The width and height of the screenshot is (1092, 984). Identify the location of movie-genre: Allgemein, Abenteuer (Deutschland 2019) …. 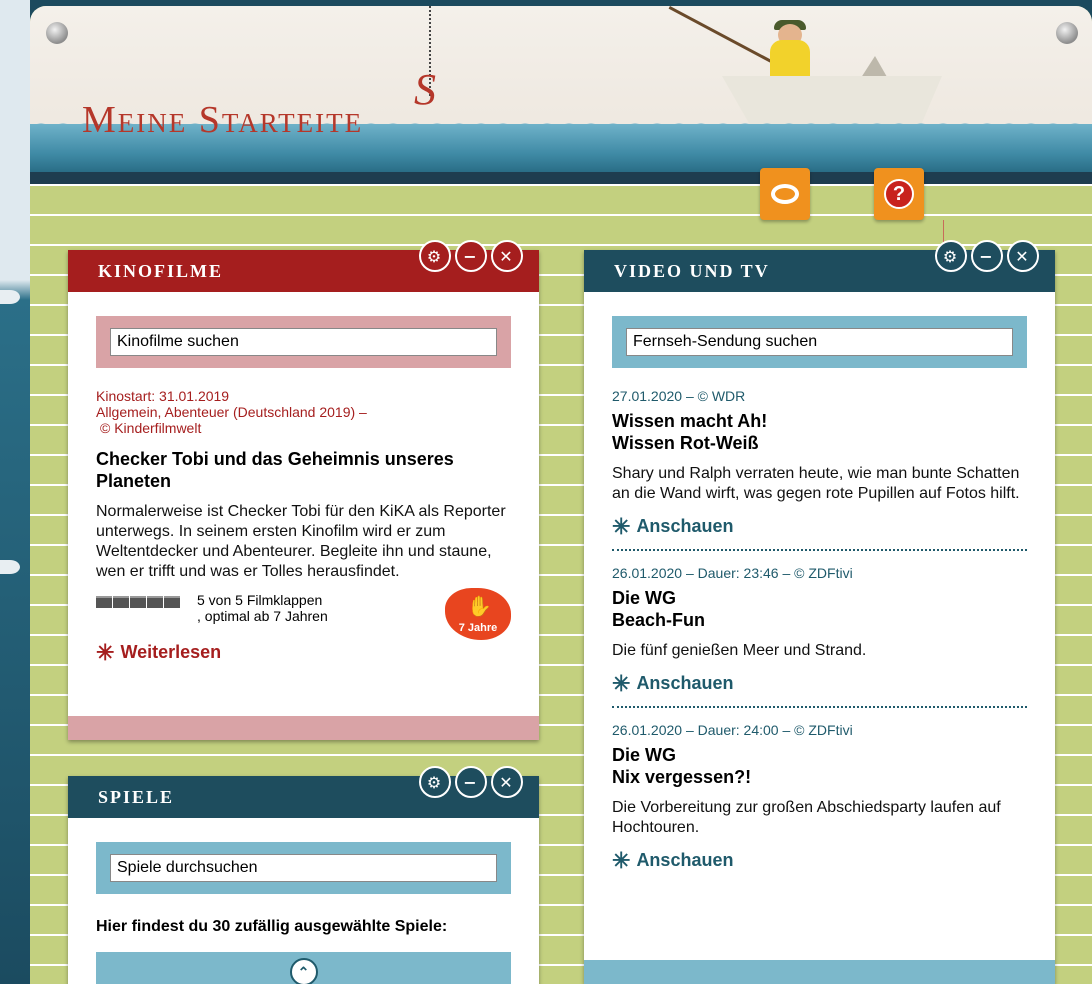
(231, 412).